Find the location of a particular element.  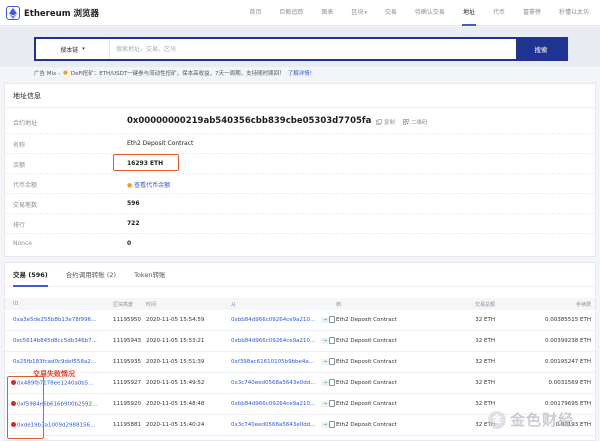

copy-button: 复制 is located at coordinates (385, 122).